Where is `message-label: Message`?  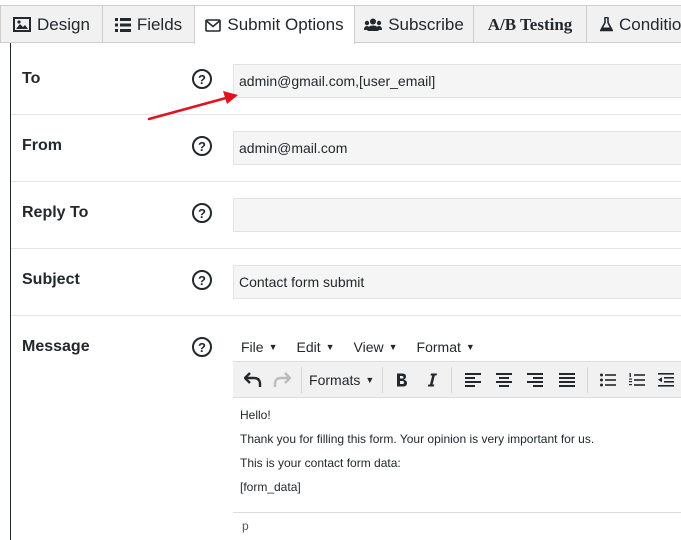 message-label: Message is located at coordinates (56, 346).